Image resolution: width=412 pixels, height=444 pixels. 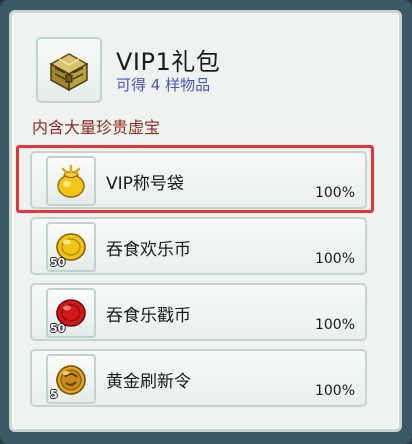 What do you see at coordinates (195, 179) in the screenshot?
I see `selected-item-highlight` at bounding box center [195, 179].